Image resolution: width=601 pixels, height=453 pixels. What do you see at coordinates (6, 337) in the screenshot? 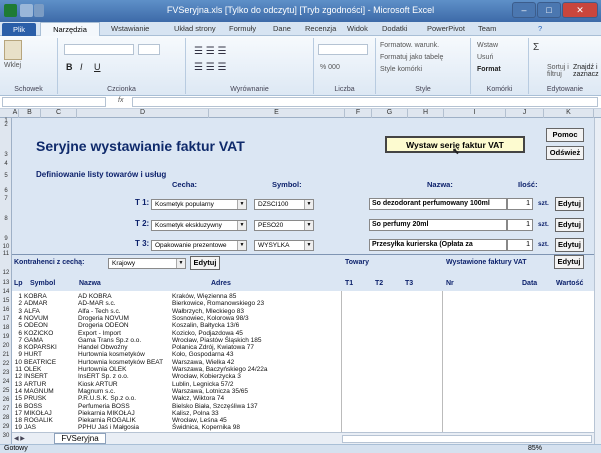
I see `row-header: 19` at bounding box center [6, 337].